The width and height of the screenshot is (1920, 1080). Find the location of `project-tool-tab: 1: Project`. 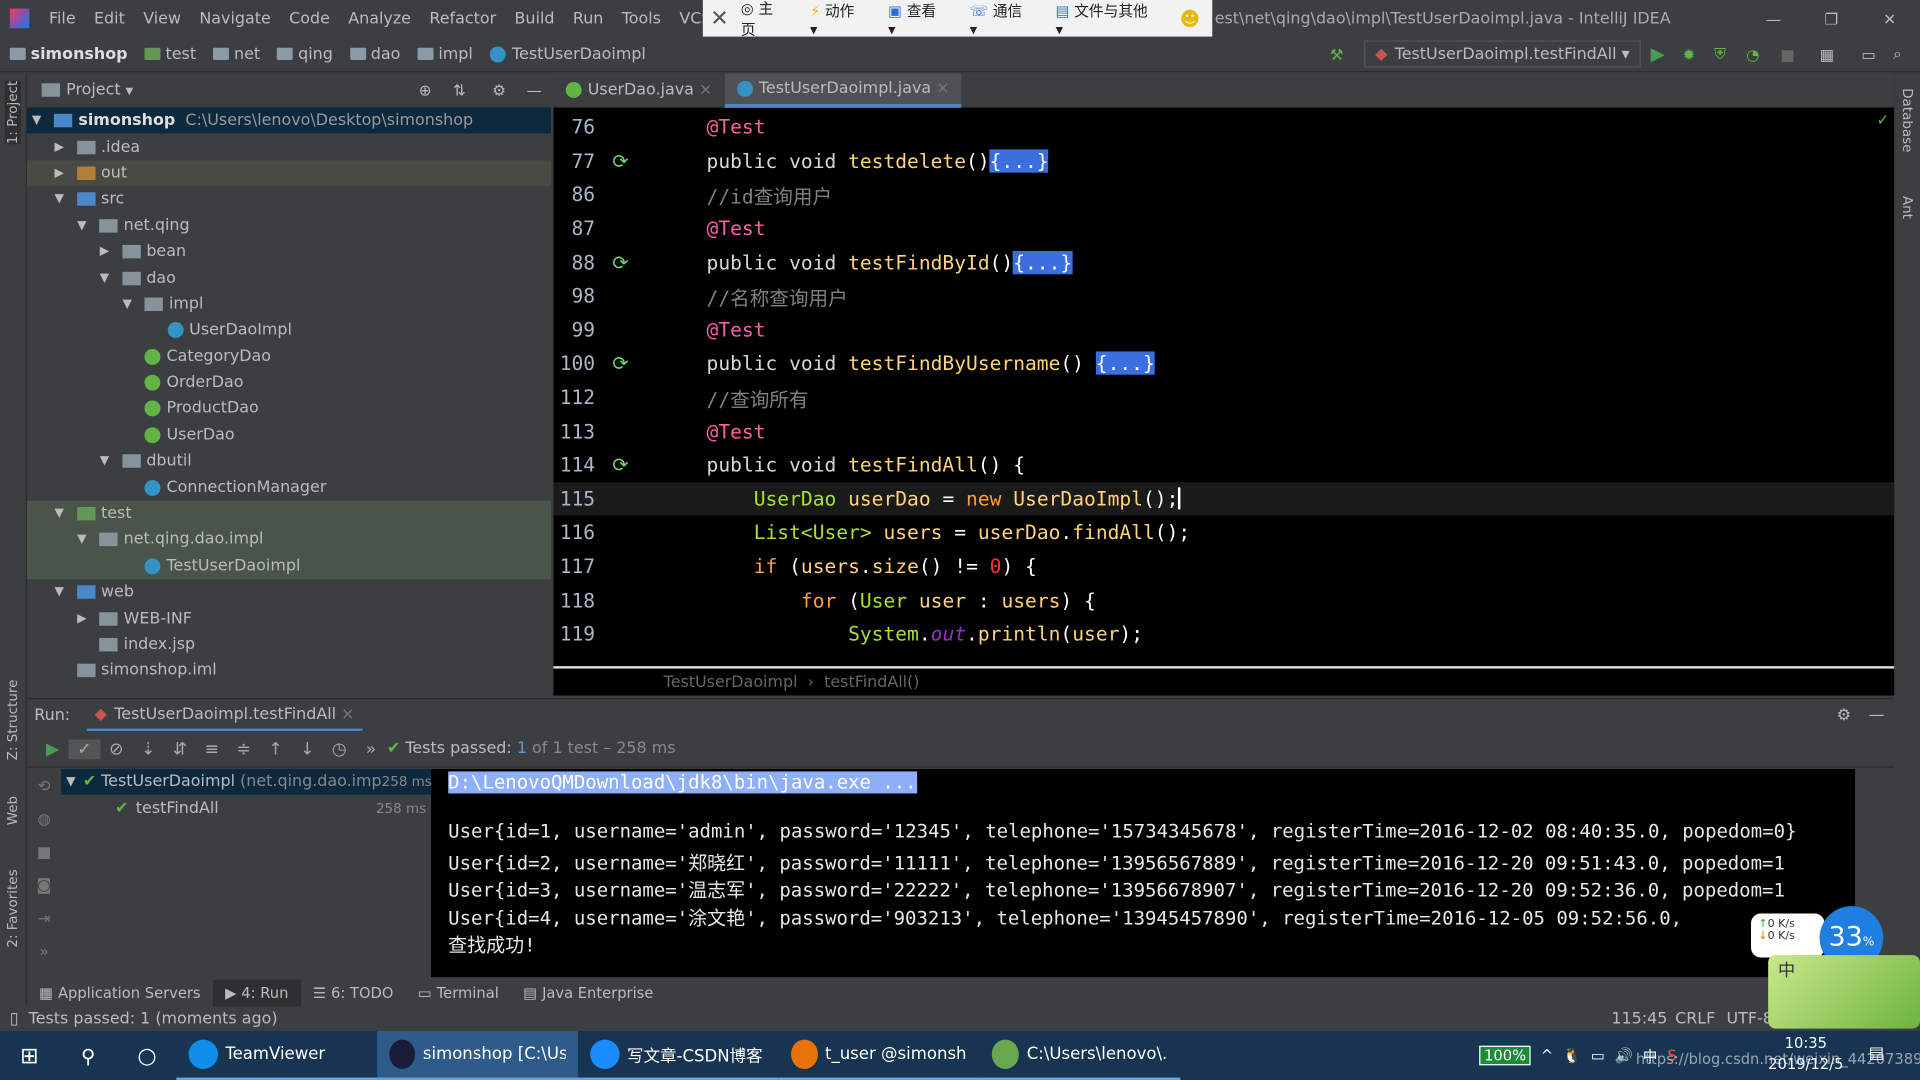

project-tool-tab: 1: Project is located at coordinates (12, 112).